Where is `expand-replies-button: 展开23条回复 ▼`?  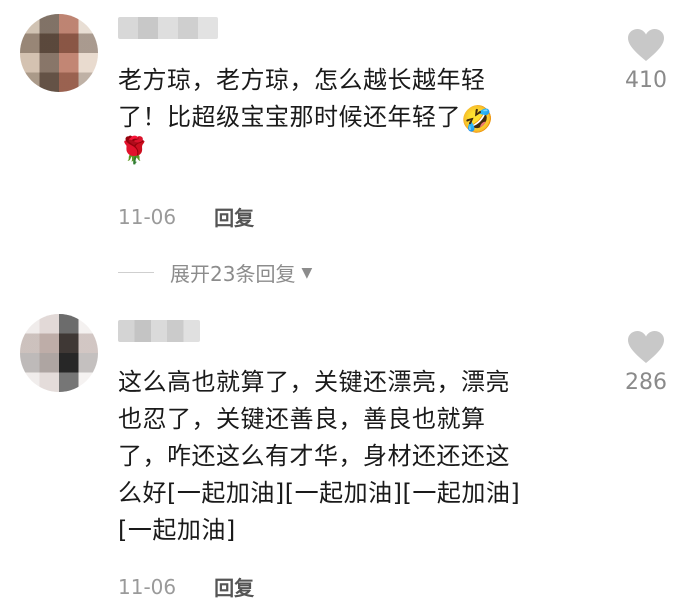 expand-replies-button: 展开23条回复 ▼ is located at coordinates (215, 272).